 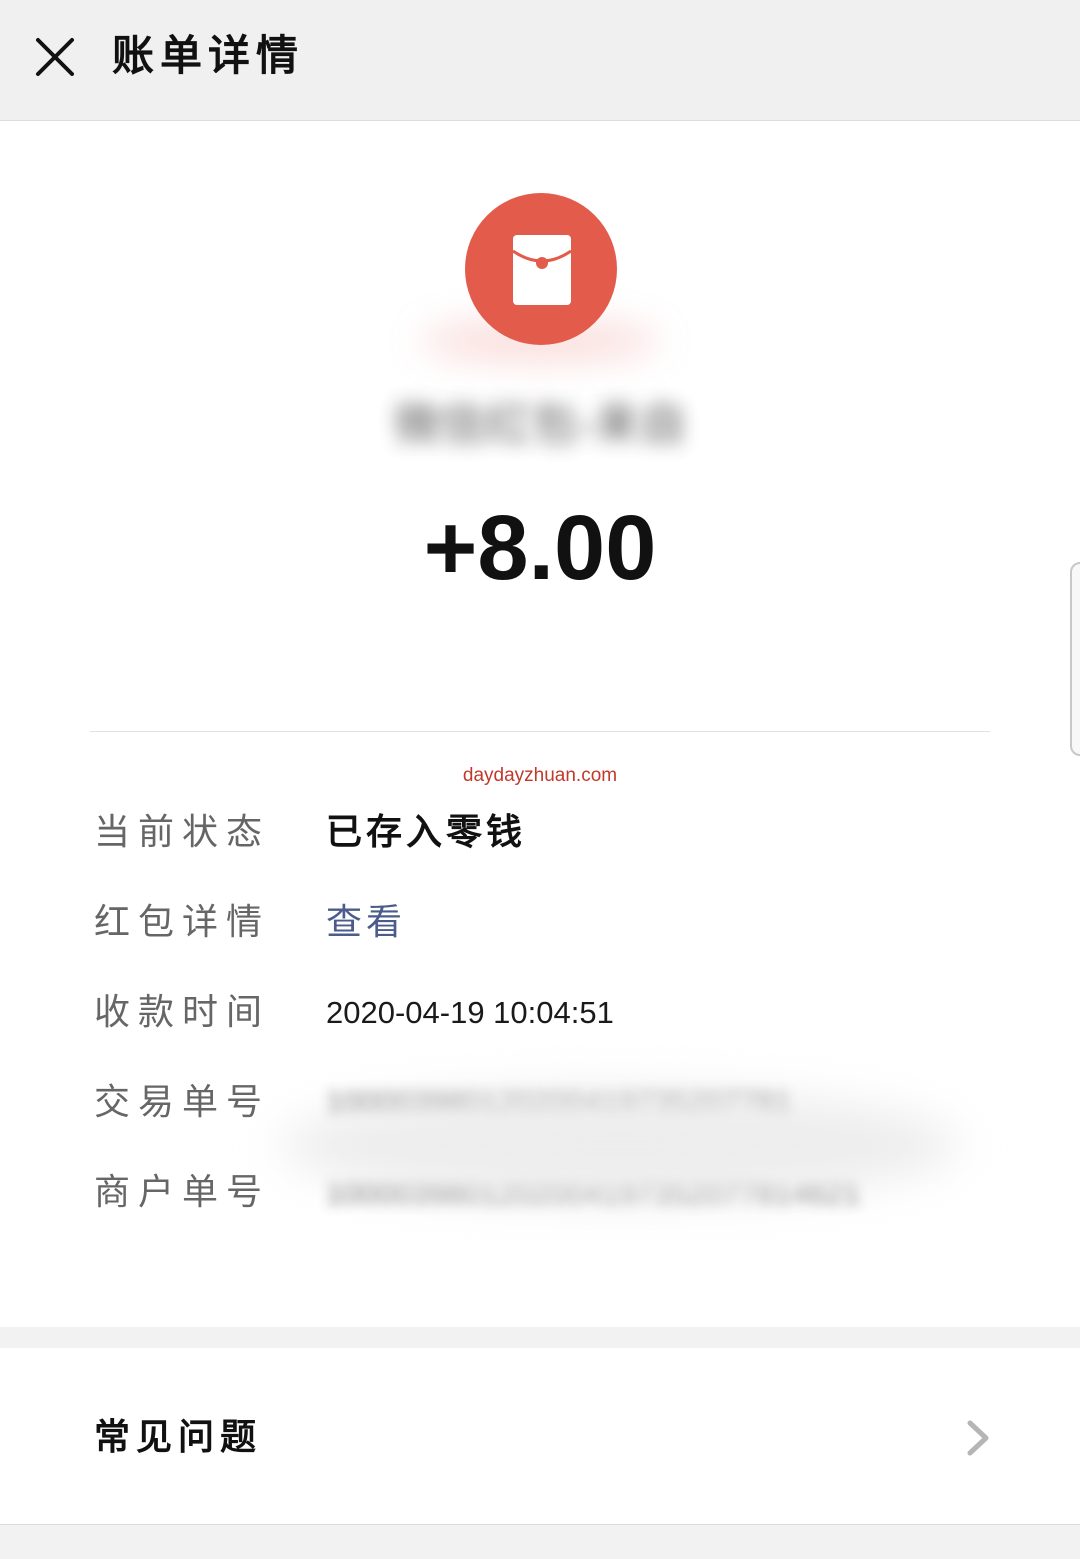 What do you see at coordinates (55, 57) in the screenshot?
I see `close-icon` at bounding box center [55, 57].